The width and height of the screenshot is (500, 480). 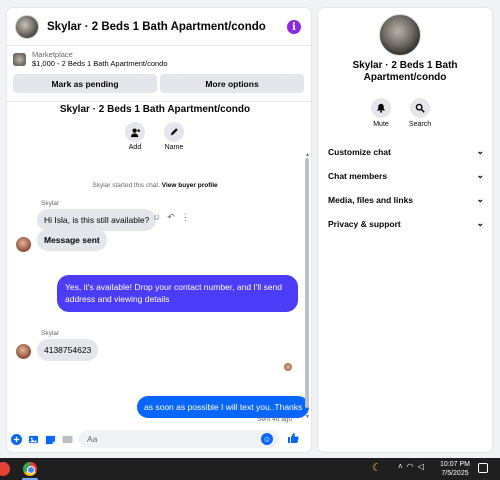 What do you see at coordinates (85, 83) in the screenshot?
I see `mark-as-pending-button: Mark as pending` at bounding box center [85, 83].